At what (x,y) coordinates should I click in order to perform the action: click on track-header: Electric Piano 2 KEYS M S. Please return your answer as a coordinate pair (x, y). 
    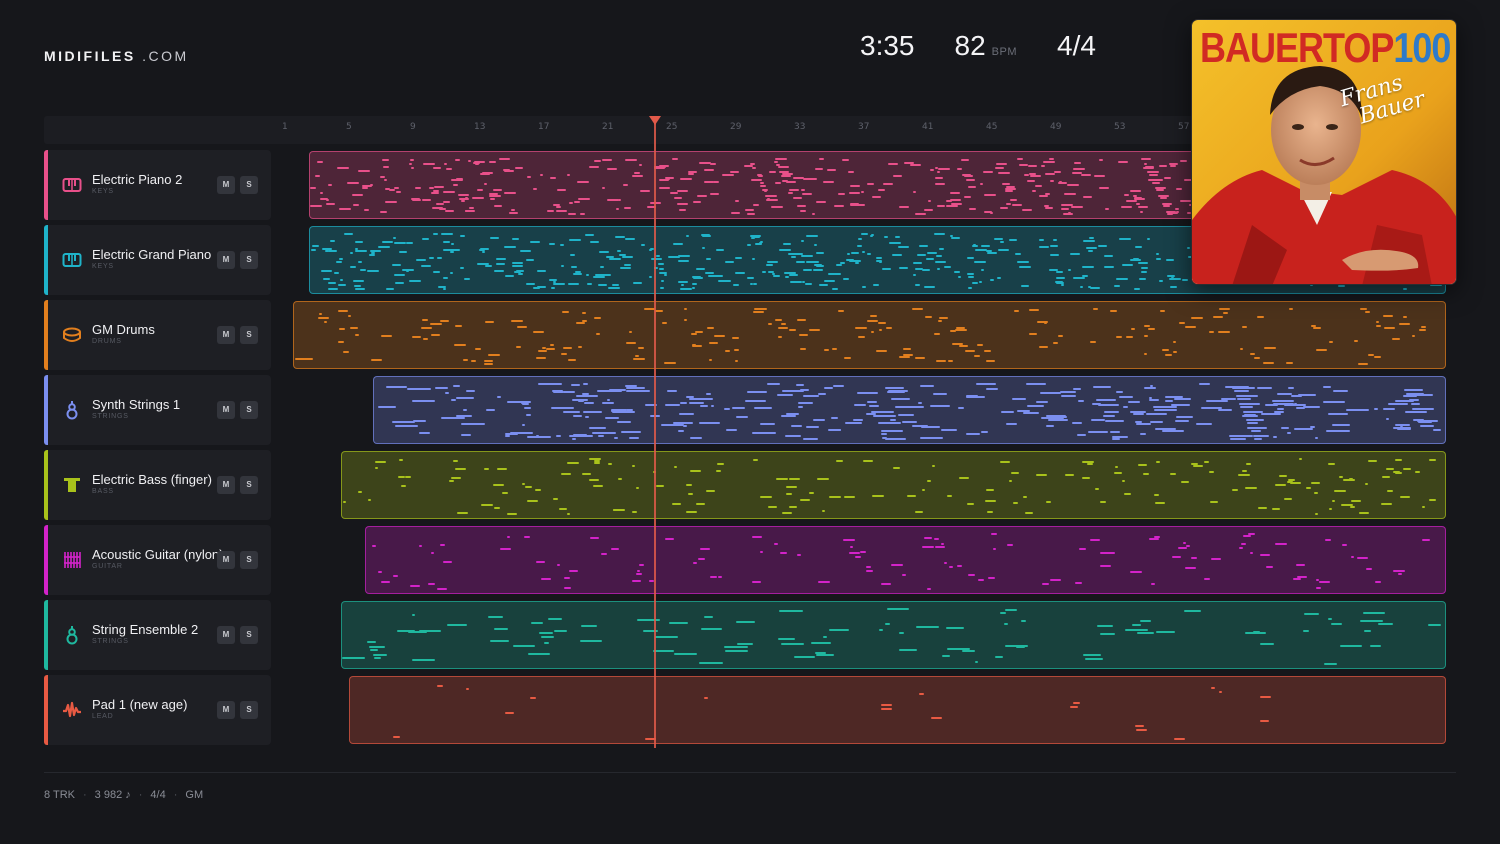
    Looking at the image, I should click on (157, 185).